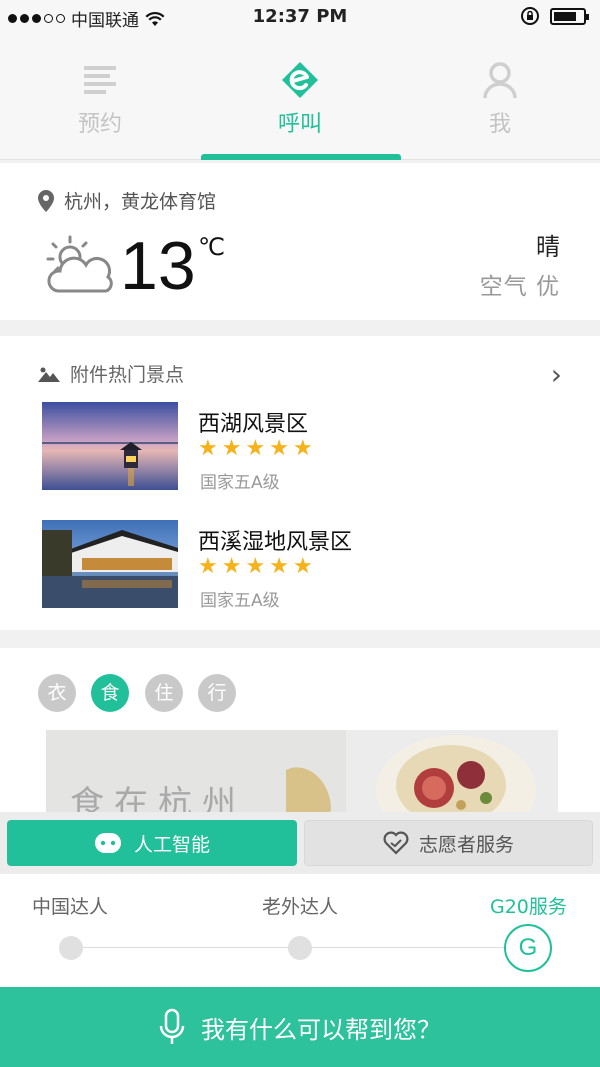 Image resolution: width=600 pixels, height=1067 pixels. I want to click on location-row: 杭州，黄龙体育馆, so click(127, 200).